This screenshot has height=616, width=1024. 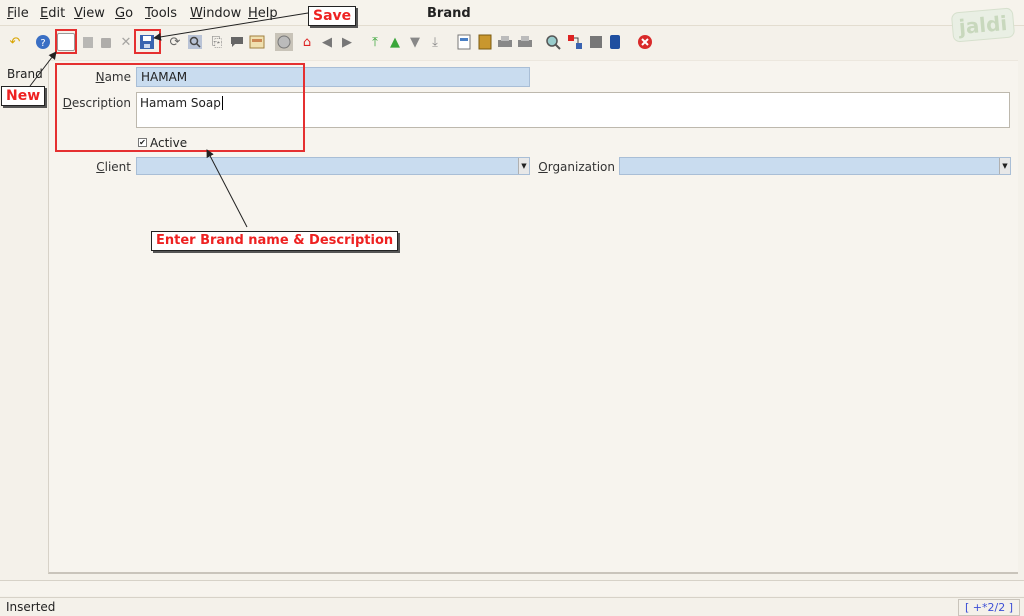 I want to click on attachment-icon: ⎘, so click(x=217, y=42).